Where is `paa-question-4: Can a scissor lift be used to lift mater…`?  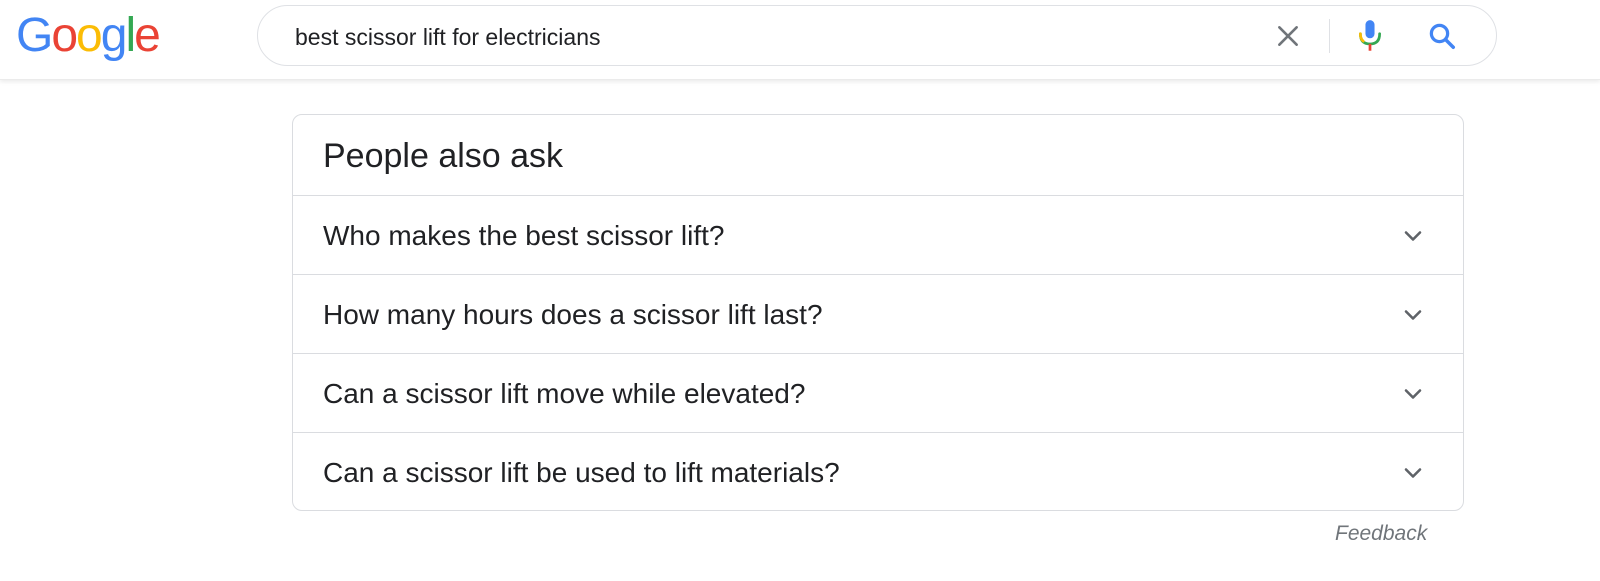 paa-question-4: Can a scissor lift be used to lift mater… is located at coordinates (878, 471).